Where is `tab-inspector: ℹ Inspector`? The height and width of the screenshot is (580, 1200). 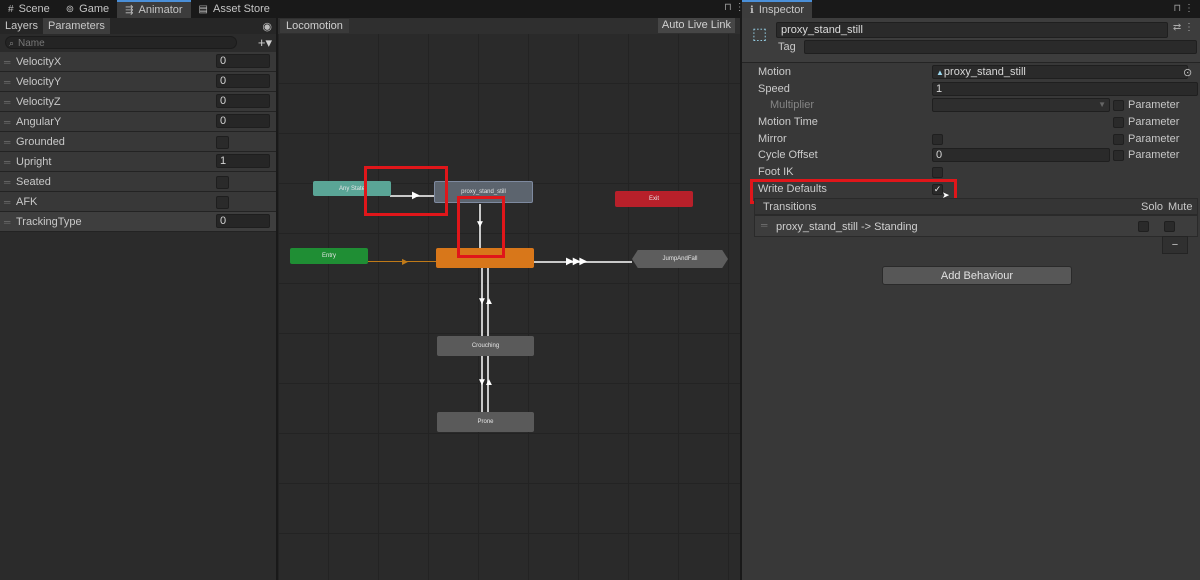
tab-inspector: ℹ Inspector is located at coordinates (777, 9).